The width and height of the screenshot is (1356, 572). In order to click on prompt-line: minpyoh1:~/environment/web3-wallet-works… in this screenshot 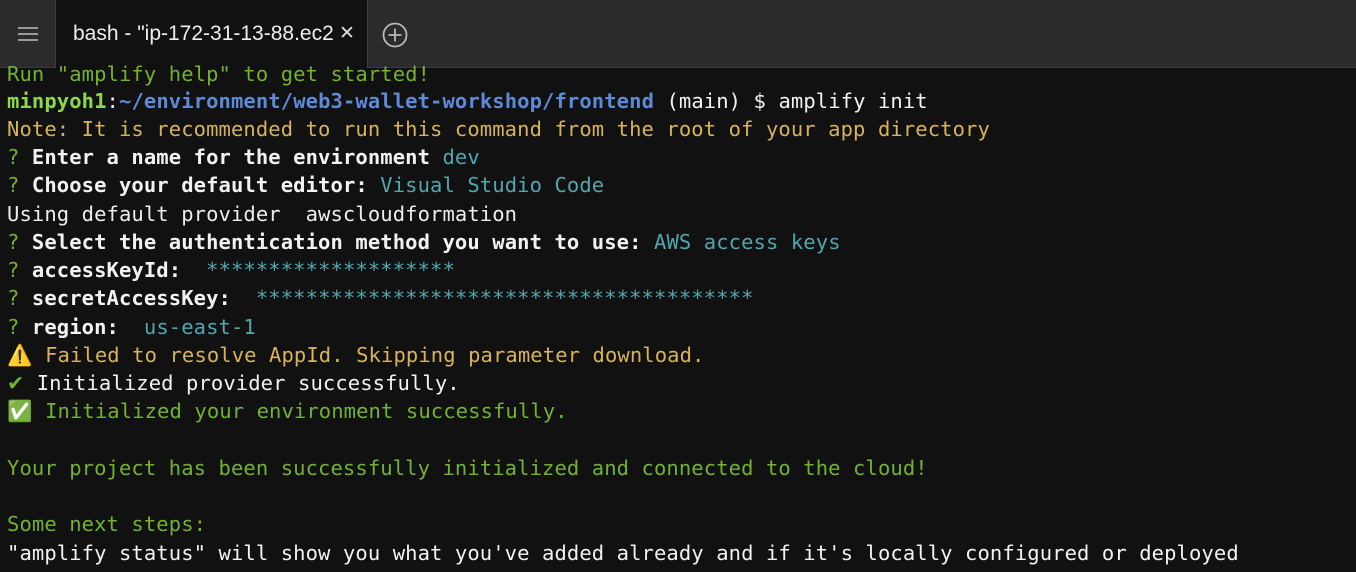, I will do `click(467, 101)`.